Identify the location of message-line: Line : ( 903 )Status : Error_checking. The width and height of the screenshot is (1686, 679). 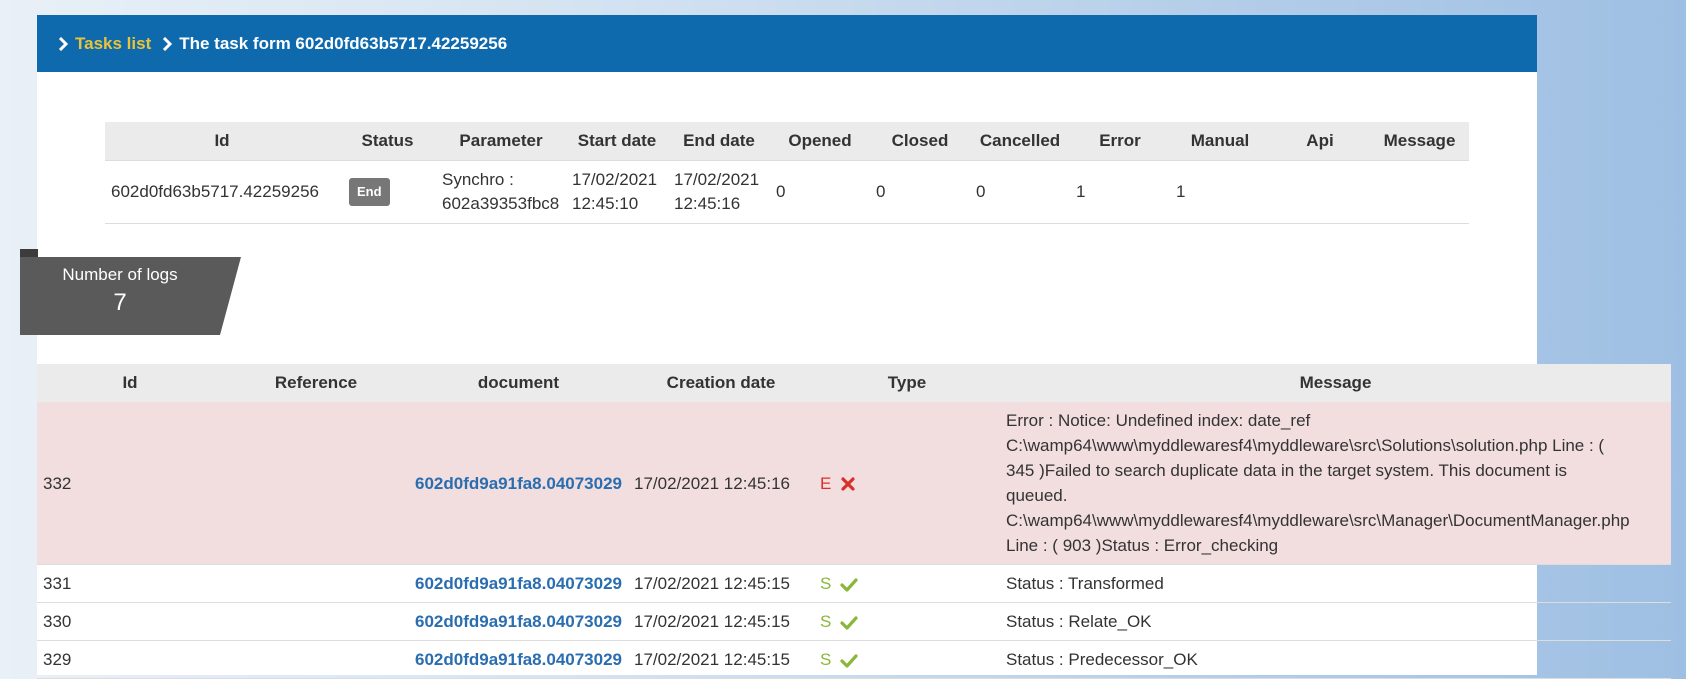
(1142, 545).